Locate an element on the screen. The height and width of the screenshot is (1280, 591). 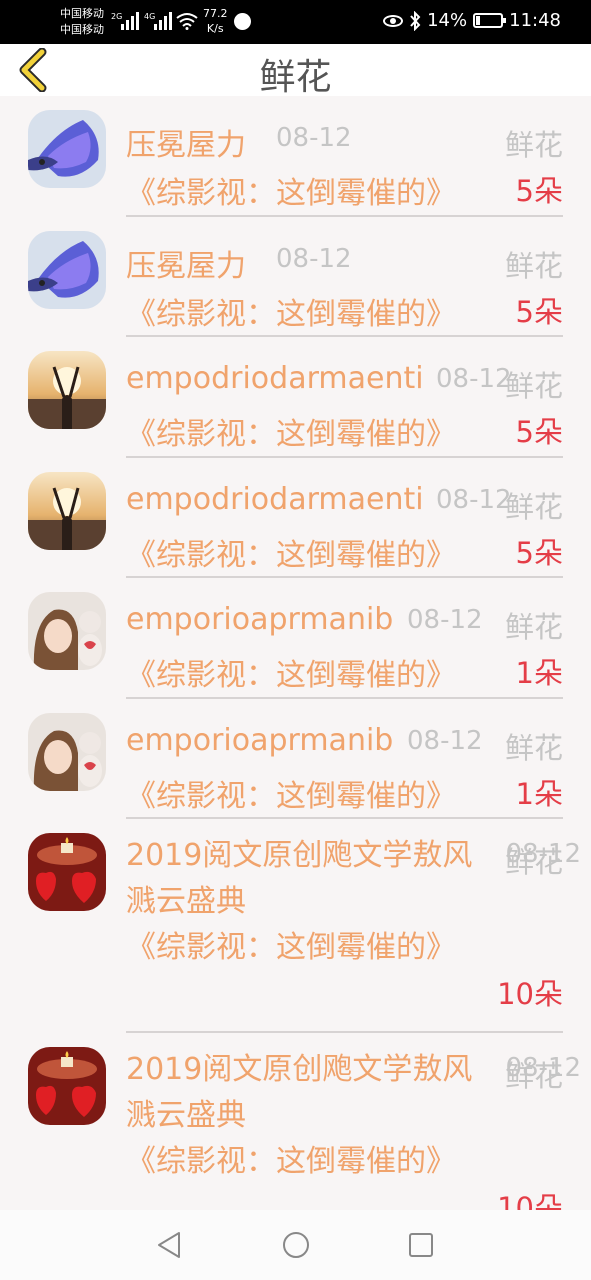
battery-percent: 14% is located at coordinates (447, 20).